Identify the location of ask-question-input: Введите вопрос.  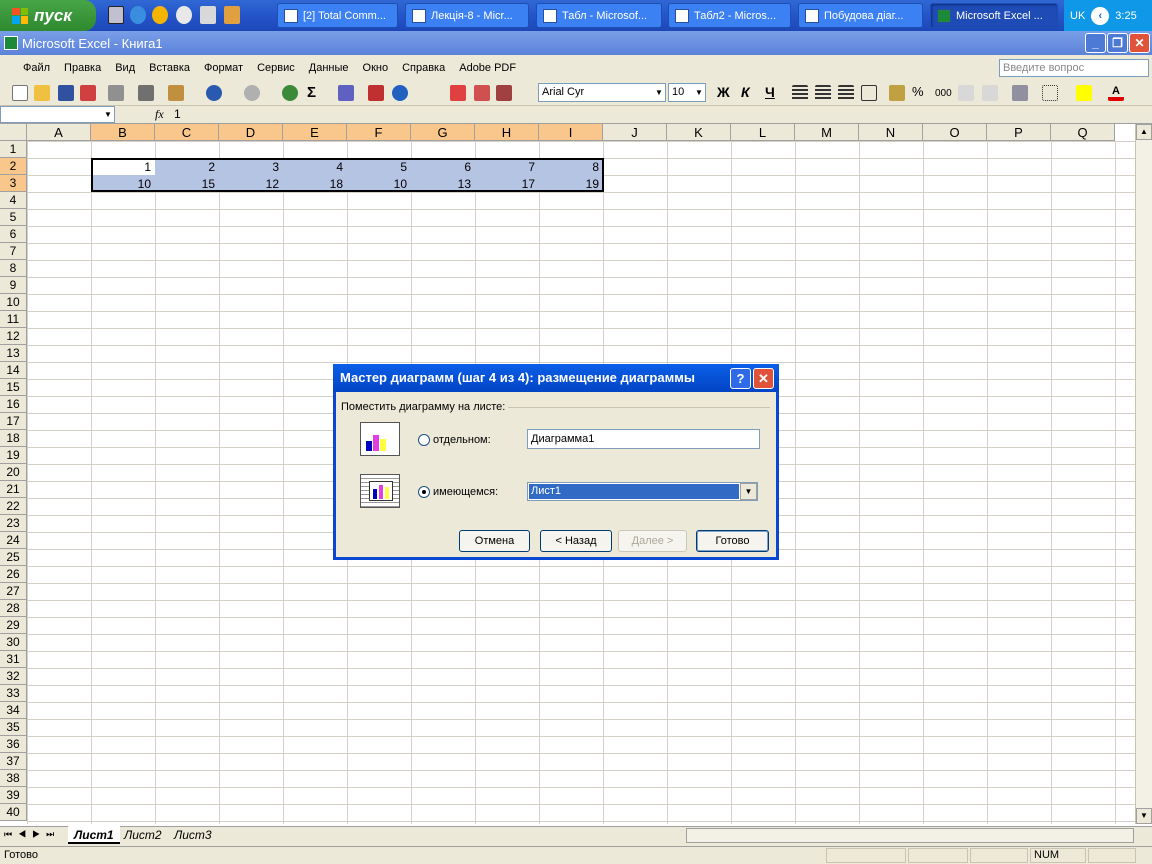
(1074, 68).